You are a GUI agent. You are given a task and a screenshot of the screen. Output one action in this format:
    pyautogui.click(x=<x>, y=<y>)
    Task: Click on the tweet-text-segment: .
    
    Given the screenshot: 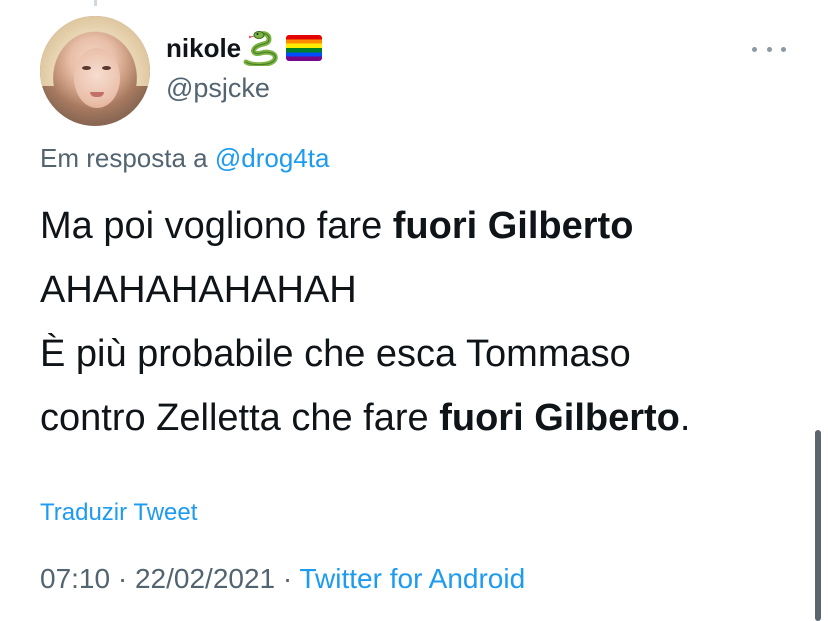 What is the action you would take?
    pyautogui.click(x=685, y=418)
    